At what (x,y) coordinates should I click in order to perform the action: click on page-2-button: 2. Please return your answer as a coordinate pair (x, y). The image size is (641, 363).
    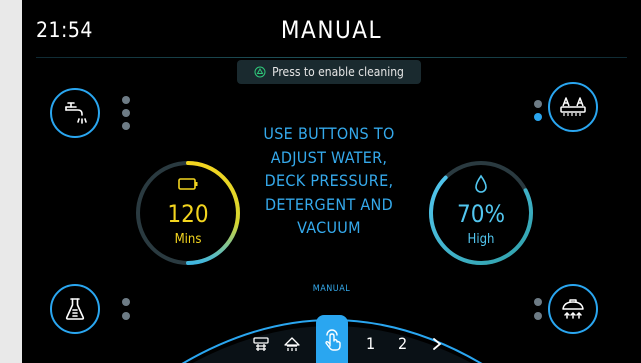
    Looking at the image, I should click on (402, 343).